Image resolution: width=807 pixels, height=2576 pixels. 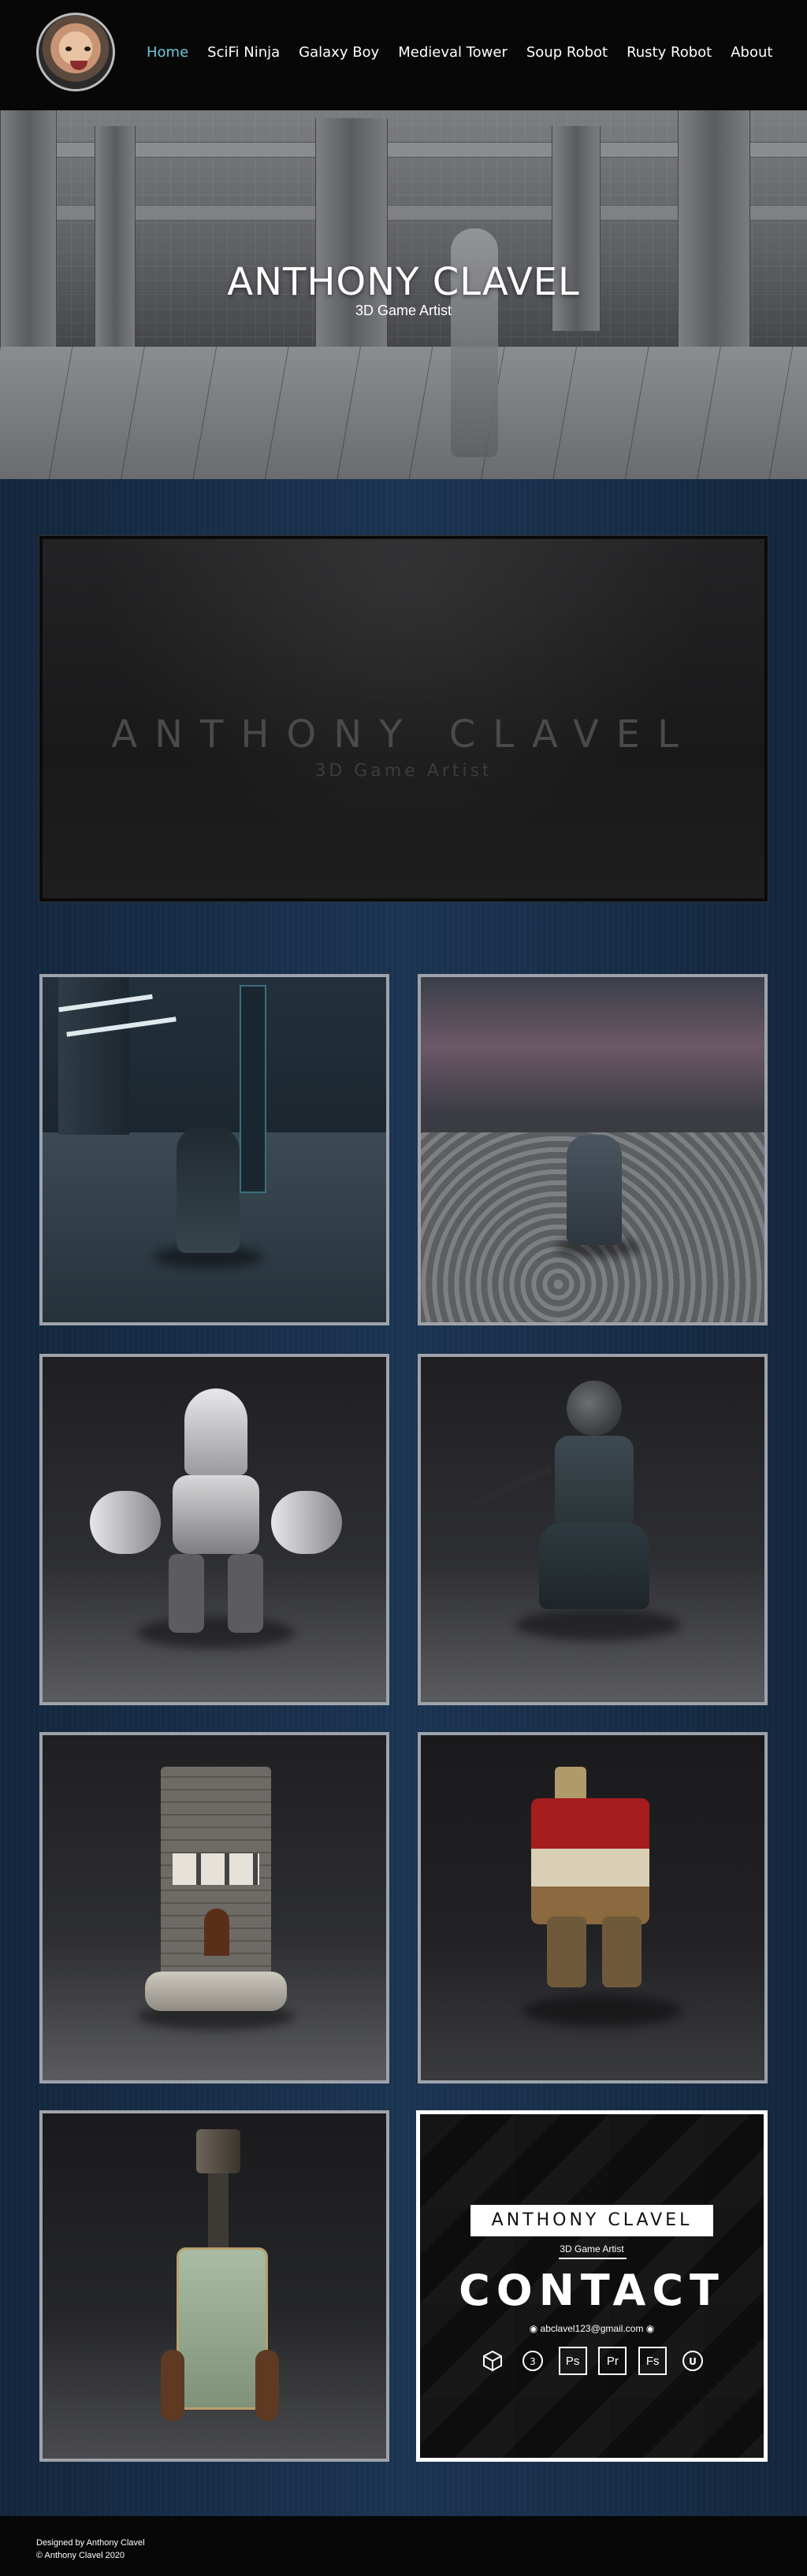 I want to click on nav-galaxy-boy: Galaxy Boy, so click(x=339, y=52).